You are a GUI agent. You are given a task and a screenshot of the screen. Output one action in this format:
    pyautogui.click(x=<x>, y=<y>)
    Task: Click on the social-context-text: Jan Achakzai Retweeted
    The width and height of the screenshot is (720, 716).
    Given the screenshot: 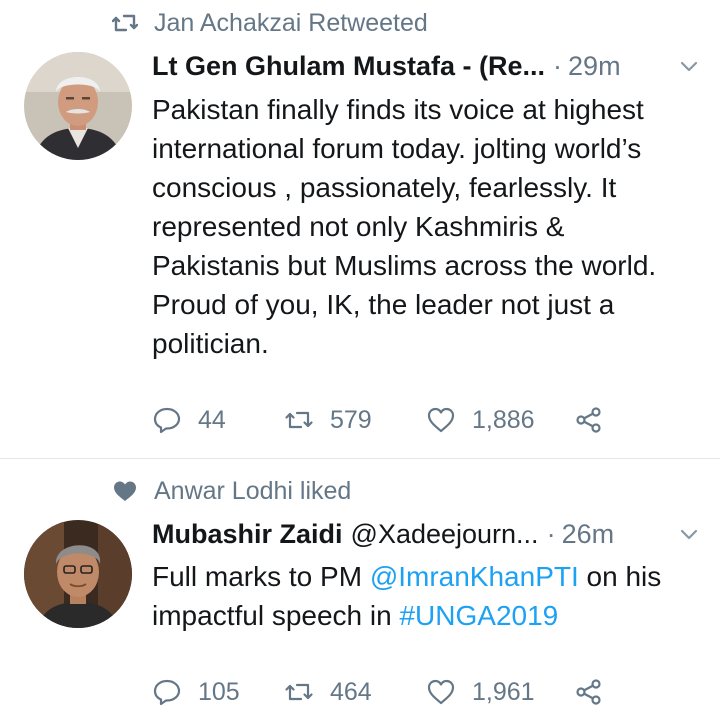 What is the action you would take?
    pyautogui.click(x=291, y=23)
    